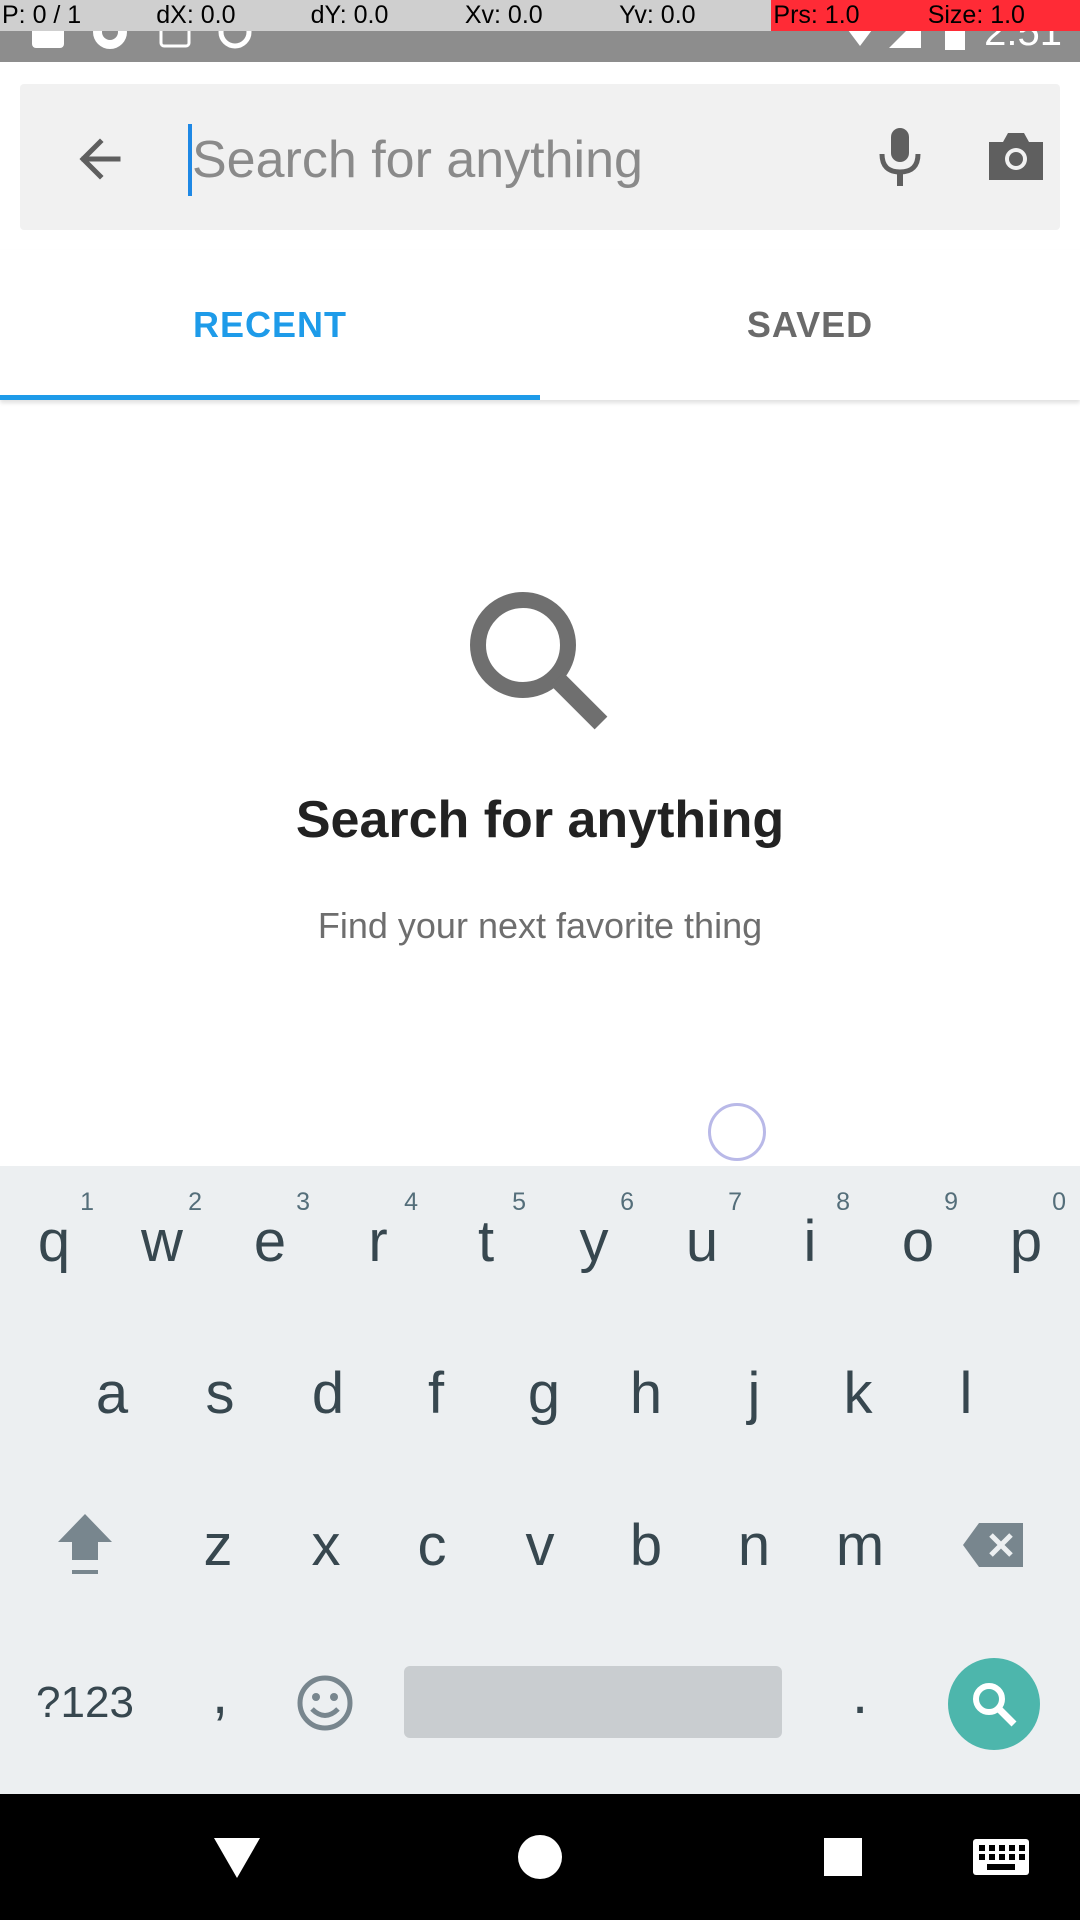 The image size is (1080, 1920). I want to click on key-u: u7, so click(702, 1241).